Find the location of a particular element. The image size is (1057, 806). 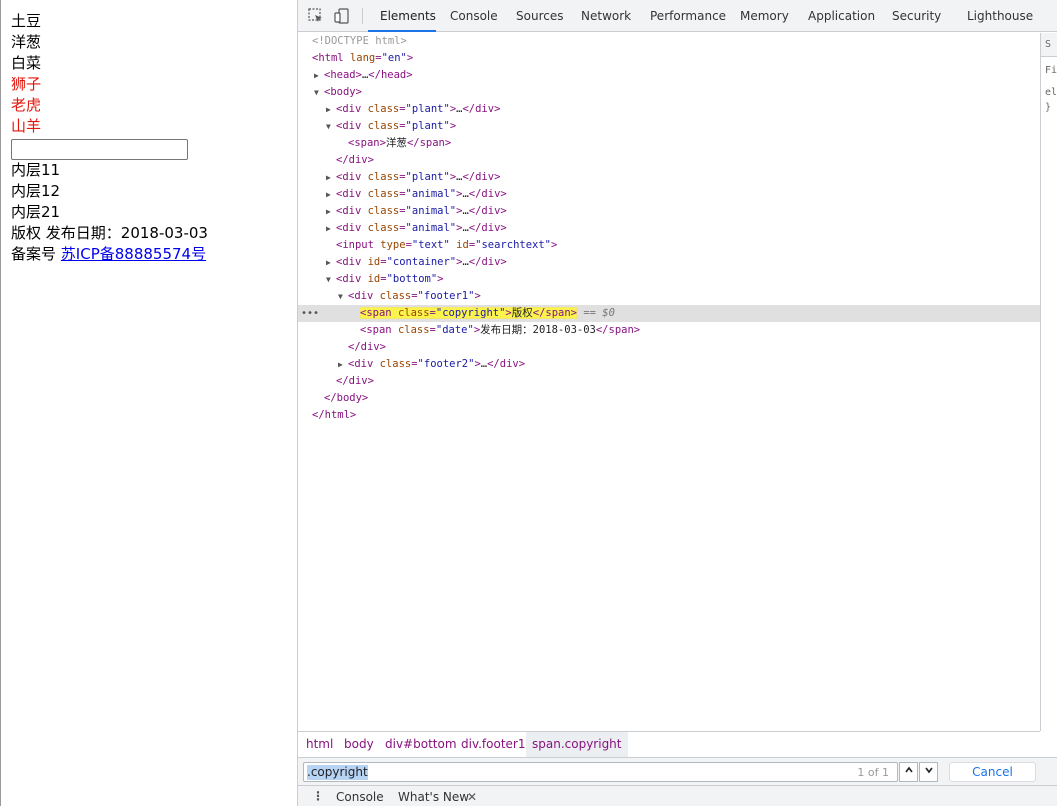

footer1: 版权 发布日期：2018-03-03 is located at coordinates (109, 233).